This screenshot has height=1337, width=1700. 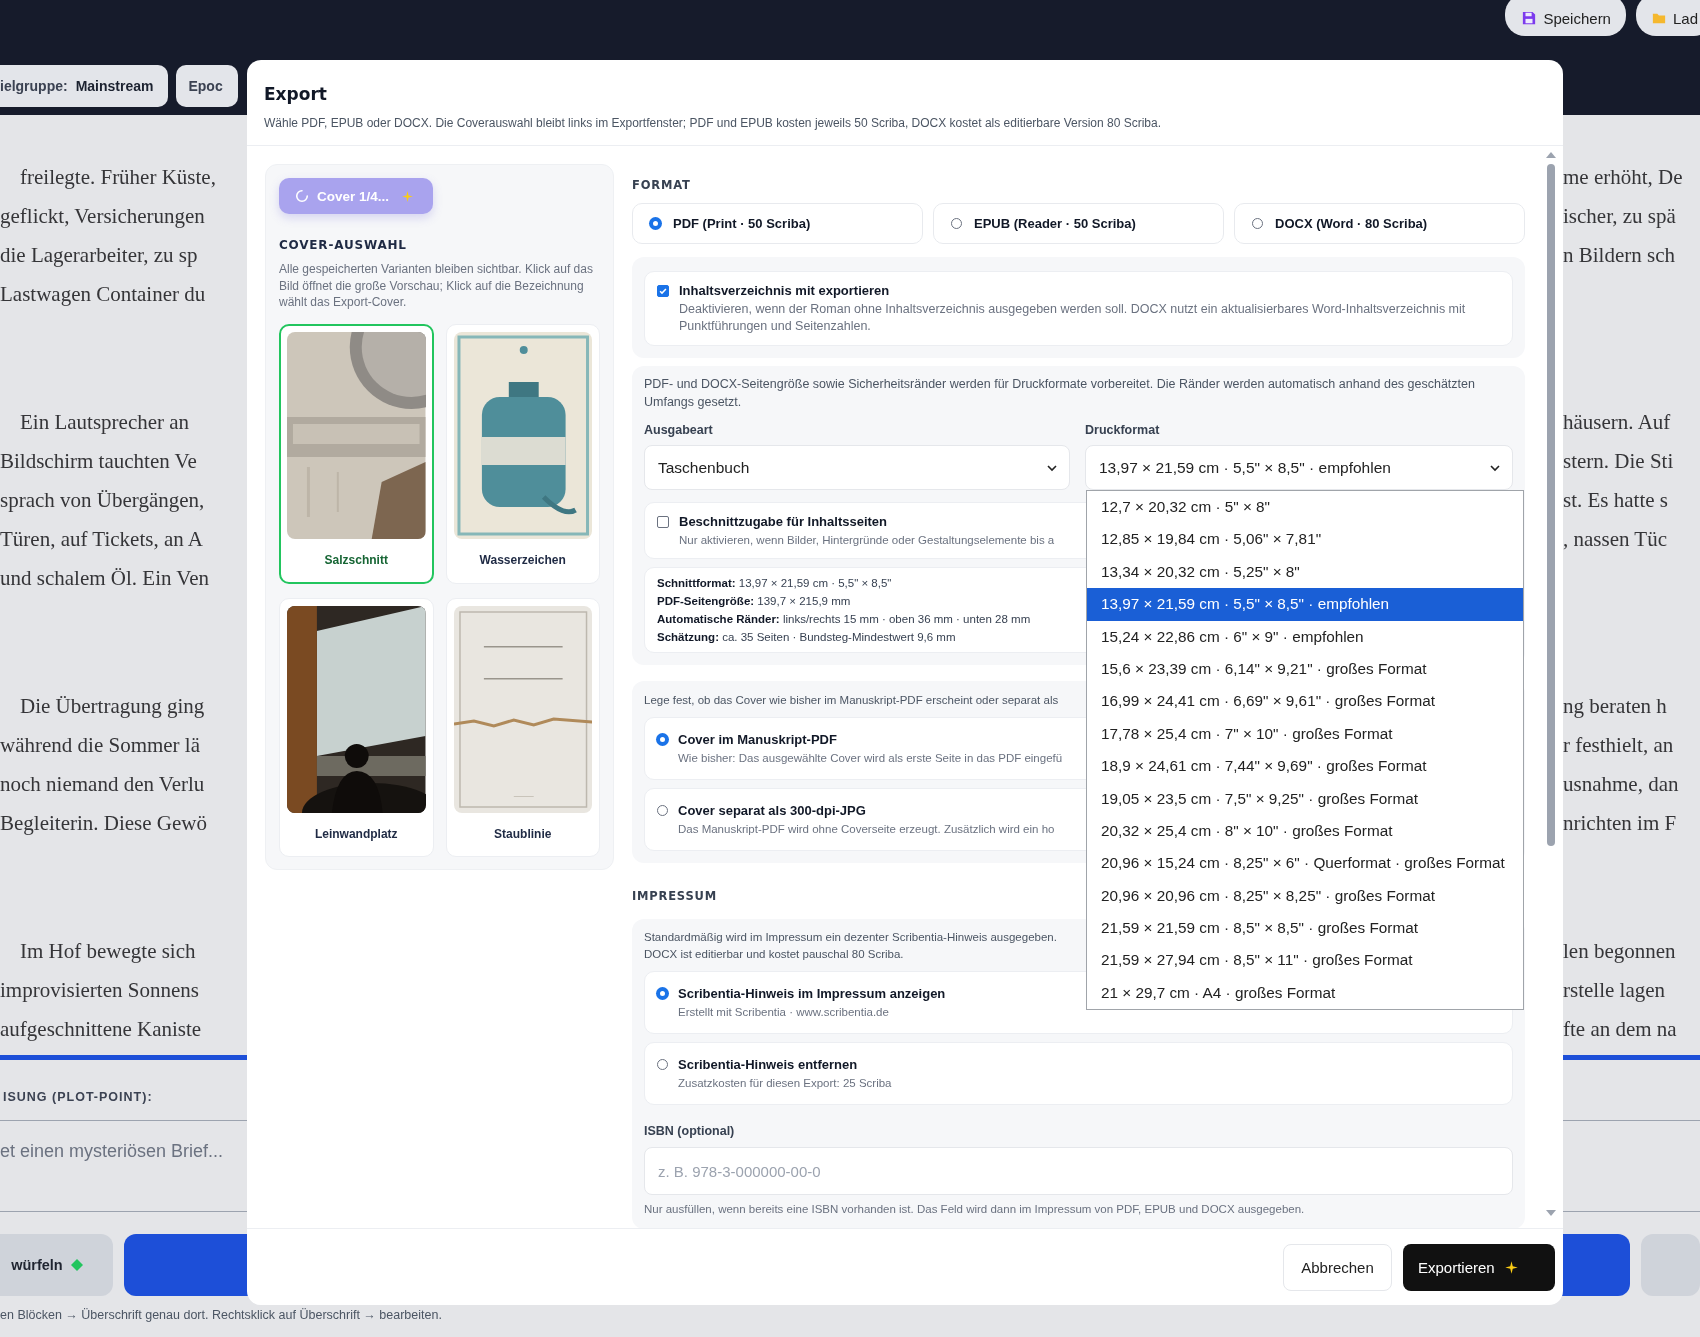 I want to click on option-description: Nur aktivieren, wenn Bilder, Hintergründe oder Gestaltungselemente bis a, so click(x=867, y=540).